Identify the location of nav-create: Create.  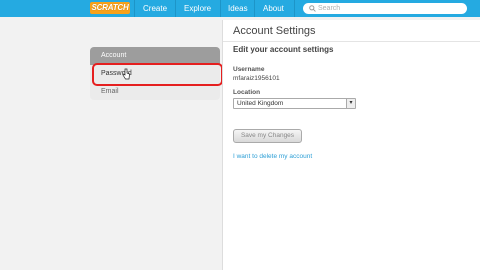
(155, 8).